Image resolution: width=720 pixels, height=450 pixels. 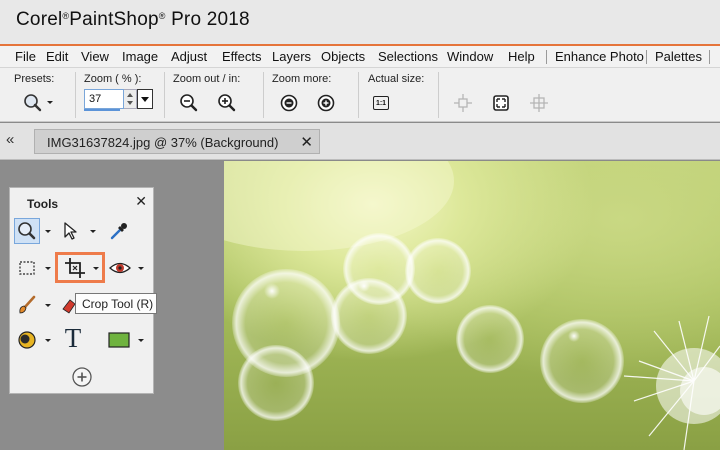 I want to click on eye-icon, so click(x=120, y=268).